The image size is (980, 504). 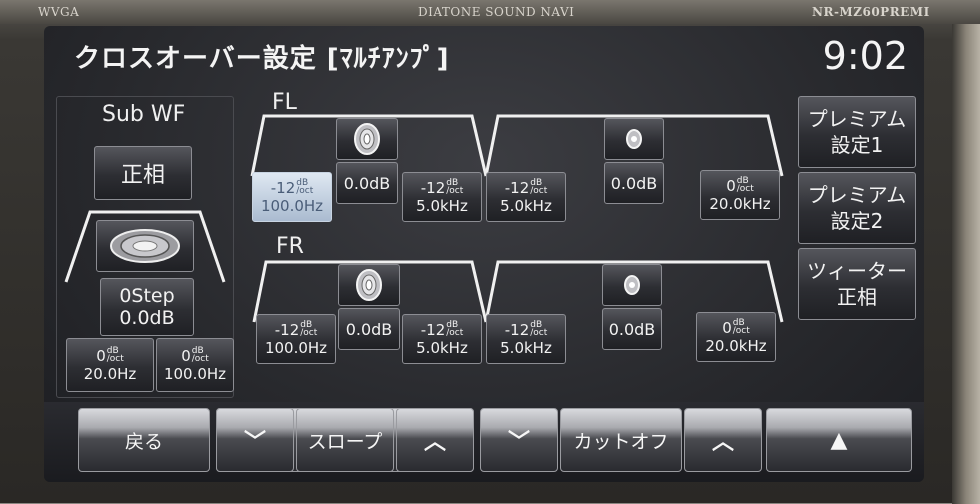 I want to click on subwf-hpf-freq: 20.0Hz, so click(x=110, y=374).